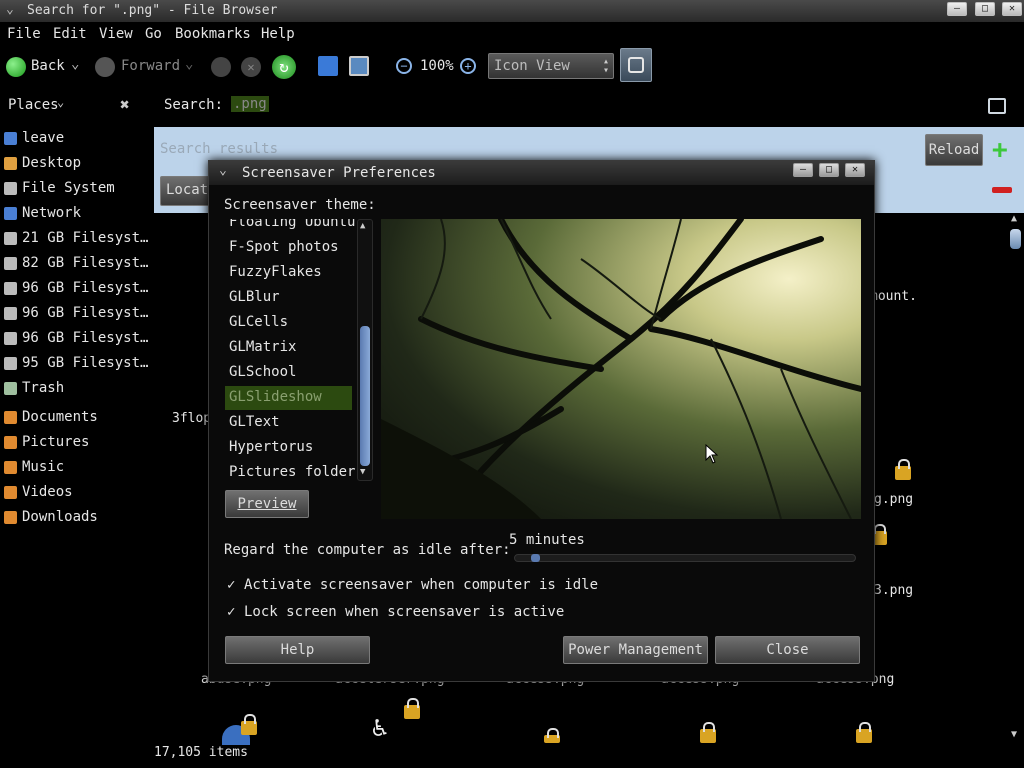 The height and width of the screenshot is (768, 1024). What do you see at coordinates (68, 188) in the screenshot?
I see `sidebar-item-label: File System` at bounding box center [68, 188].